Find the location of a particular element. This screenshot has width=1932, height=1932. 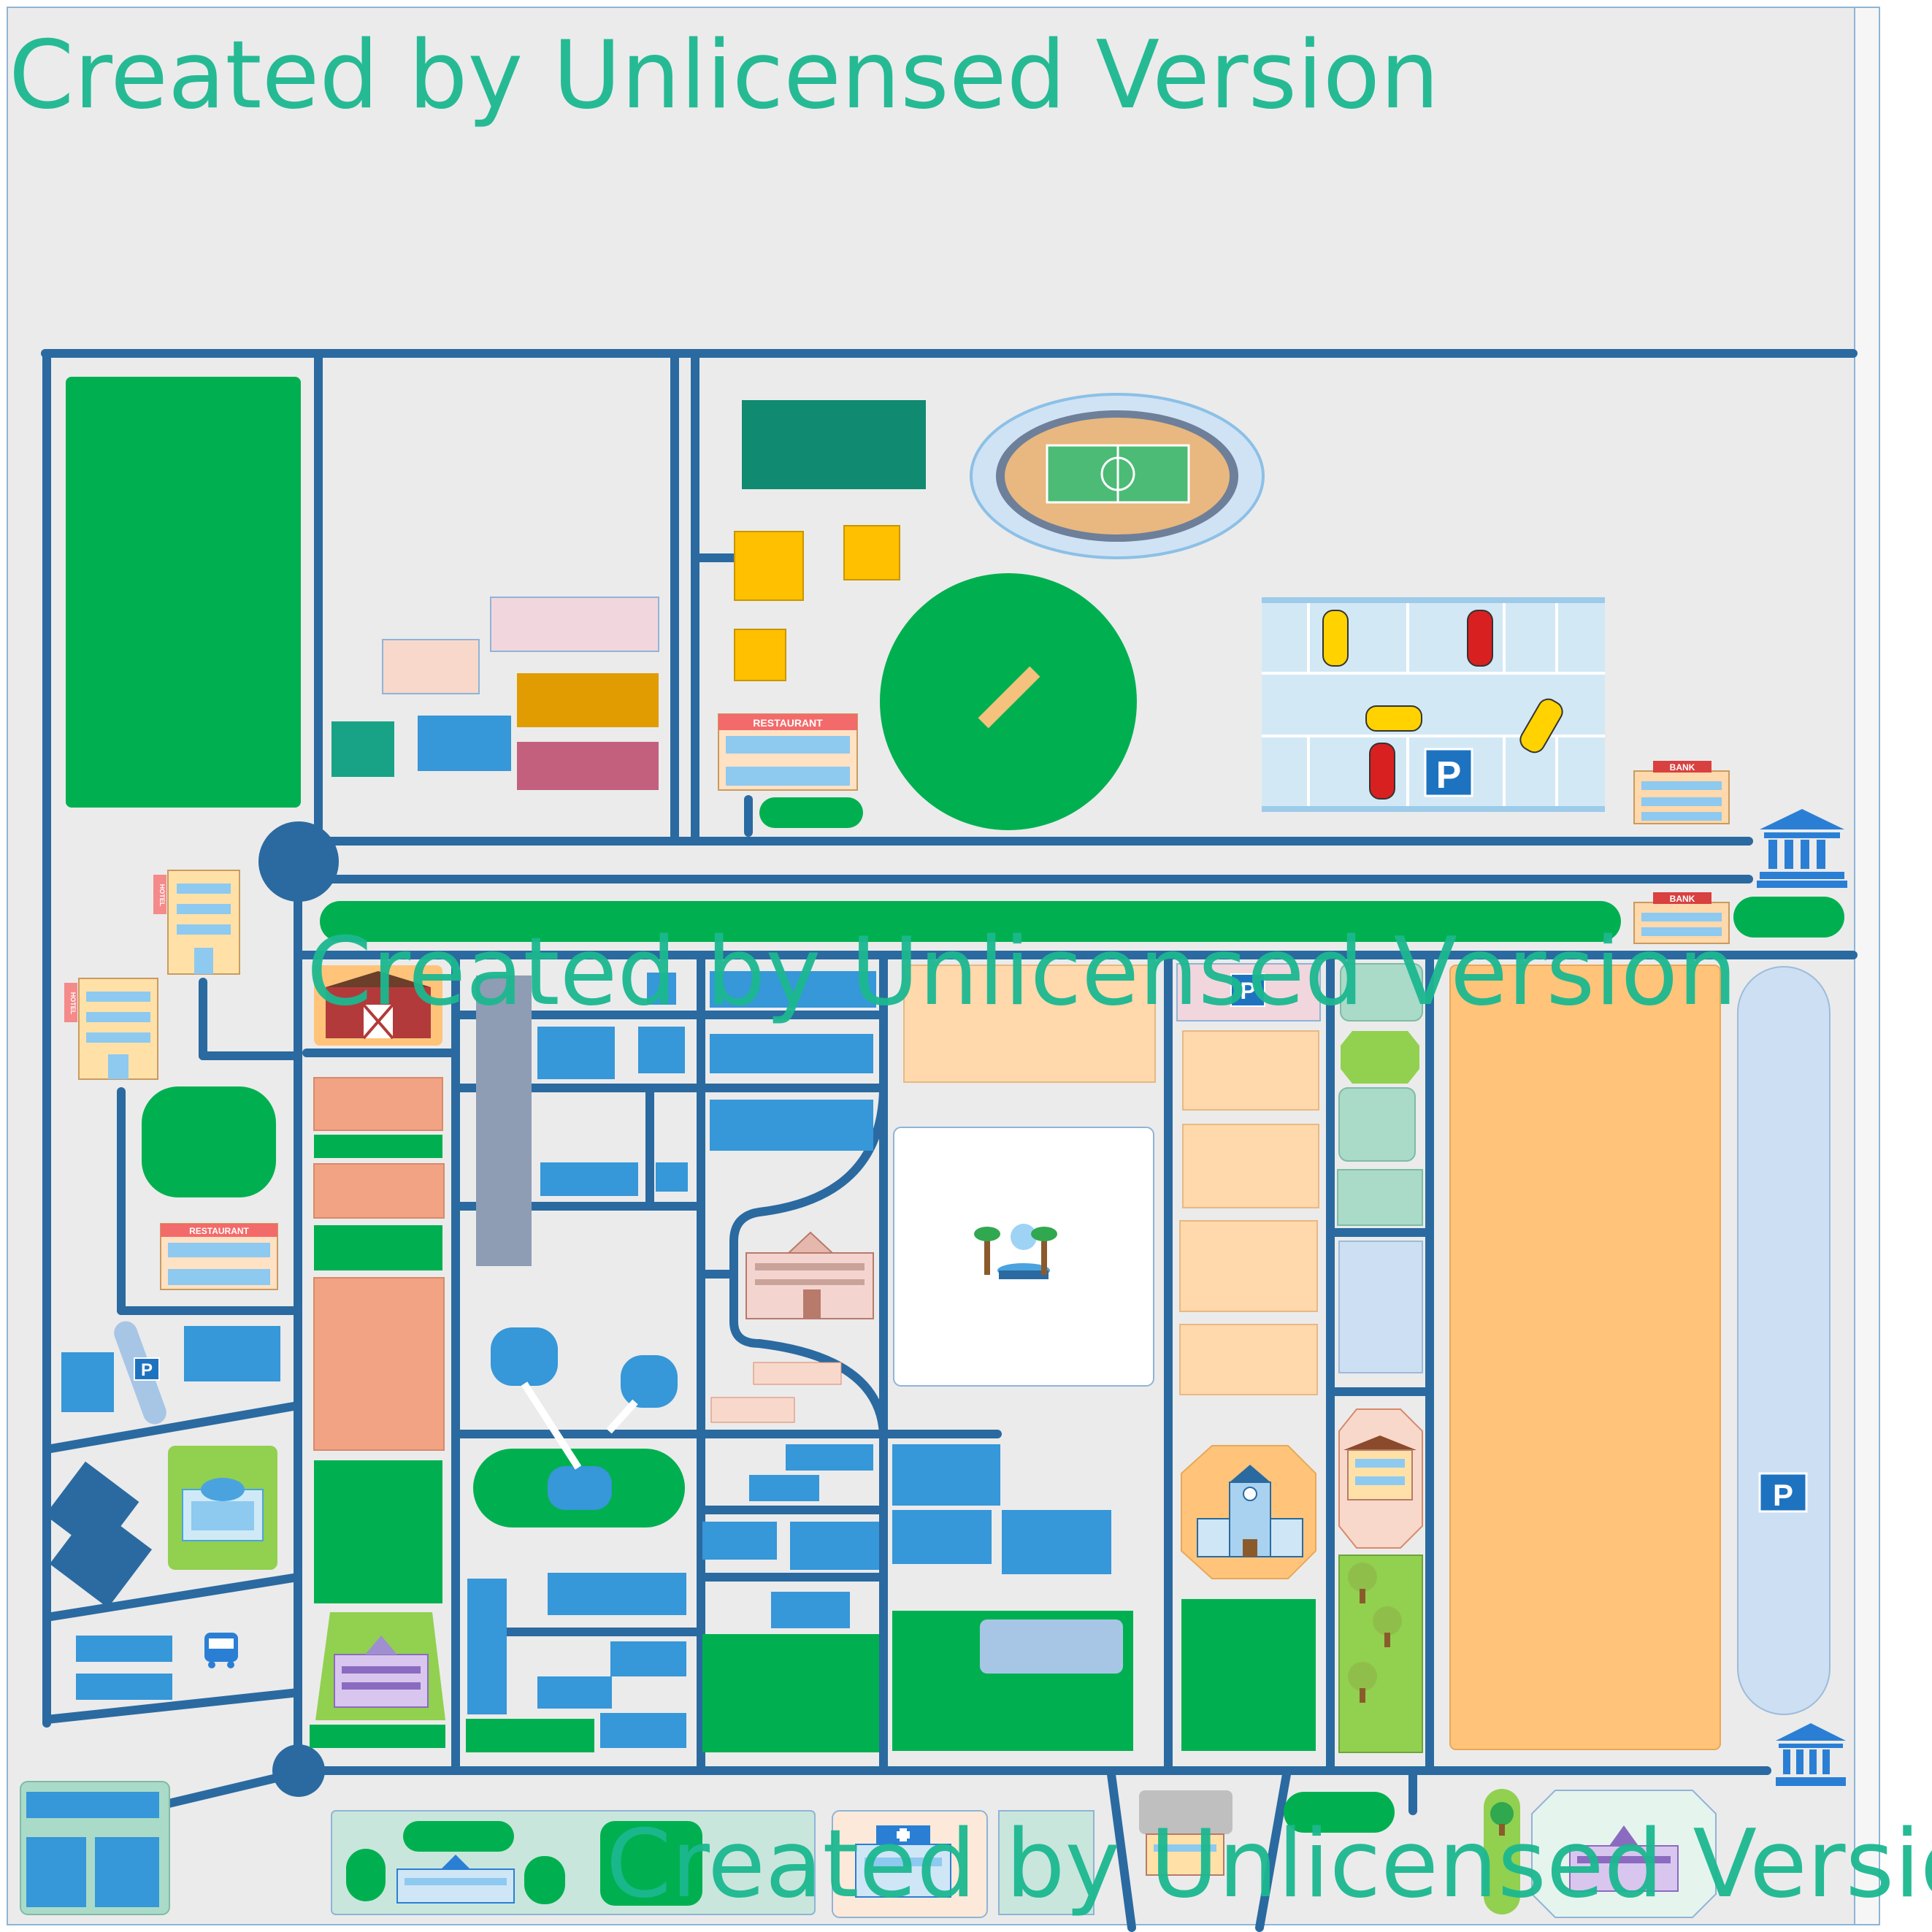

parking-sign-west-label: P is located at coordinates (147, 1370).